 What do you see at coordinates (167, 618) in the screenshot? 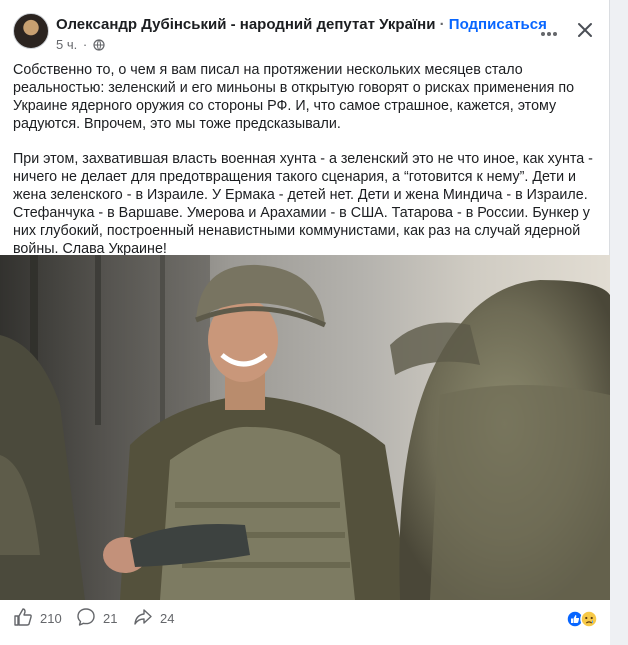
I see `share-count: 24` at bounding box center [167, 618].